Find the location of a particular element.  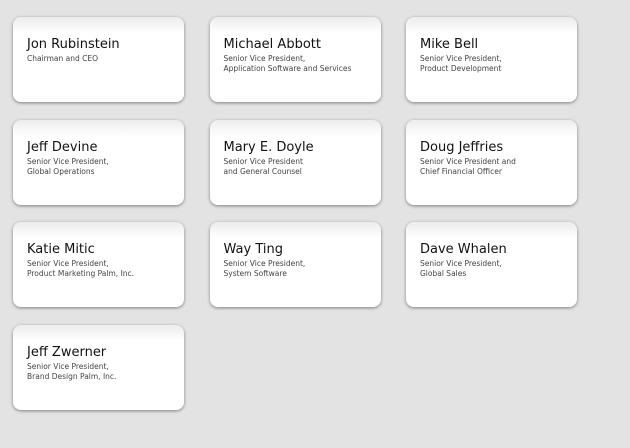

executive-title: Chairman and CEO is located at coordinates (63, 58).